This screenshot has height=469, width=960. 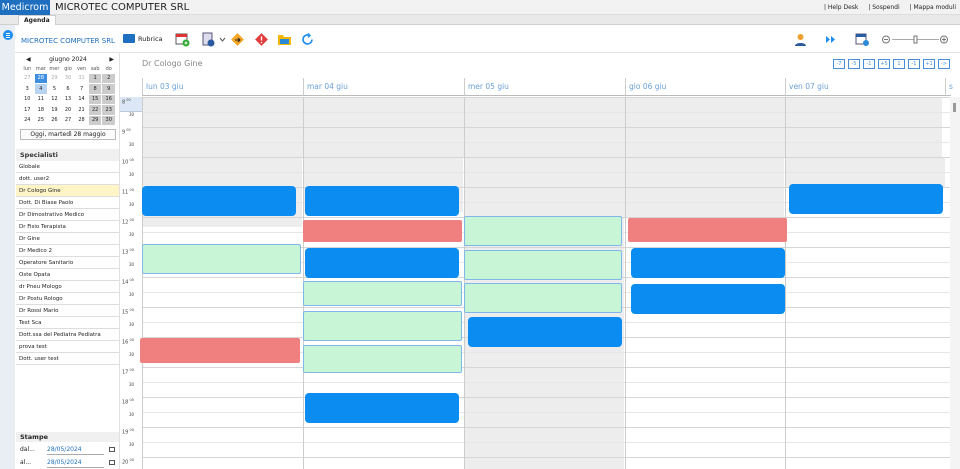 I want to click on mappa-moduli-link: | Mappa moduli, so click(x=933, y=7).